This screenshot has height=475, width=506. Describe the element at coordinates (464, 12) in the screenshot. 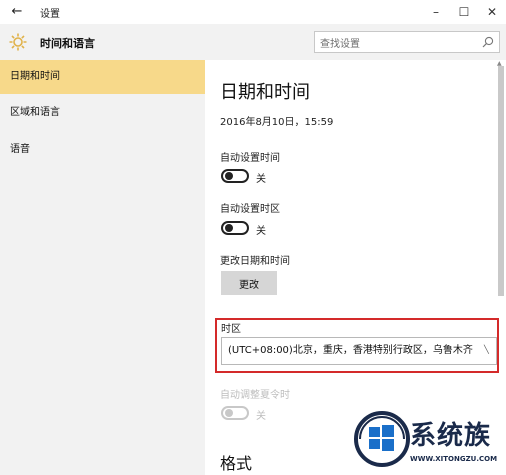

I see `maximize-button: ☐` at that location.